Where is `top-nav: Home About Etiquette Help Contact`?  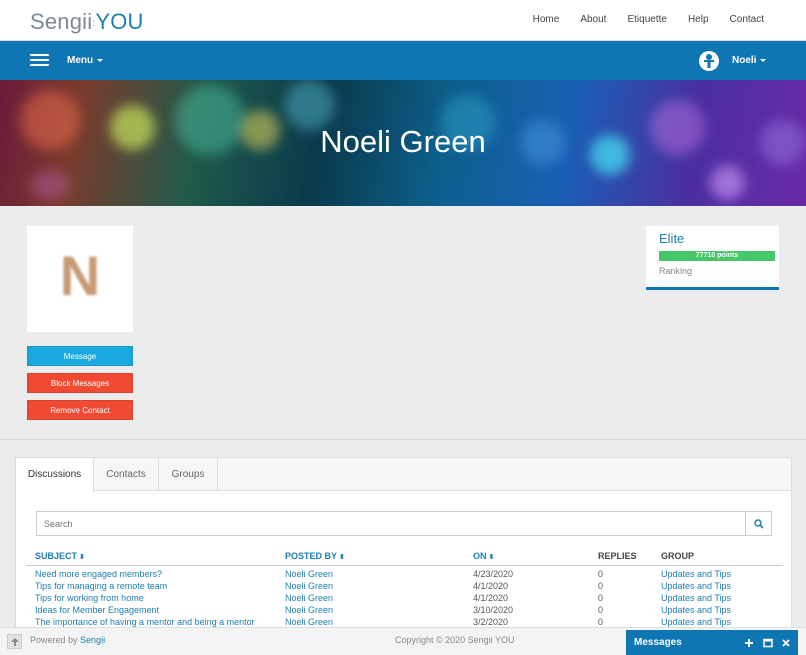
top-nav: Home About Etiquette Help Contact is located at coordinates (638, 19).